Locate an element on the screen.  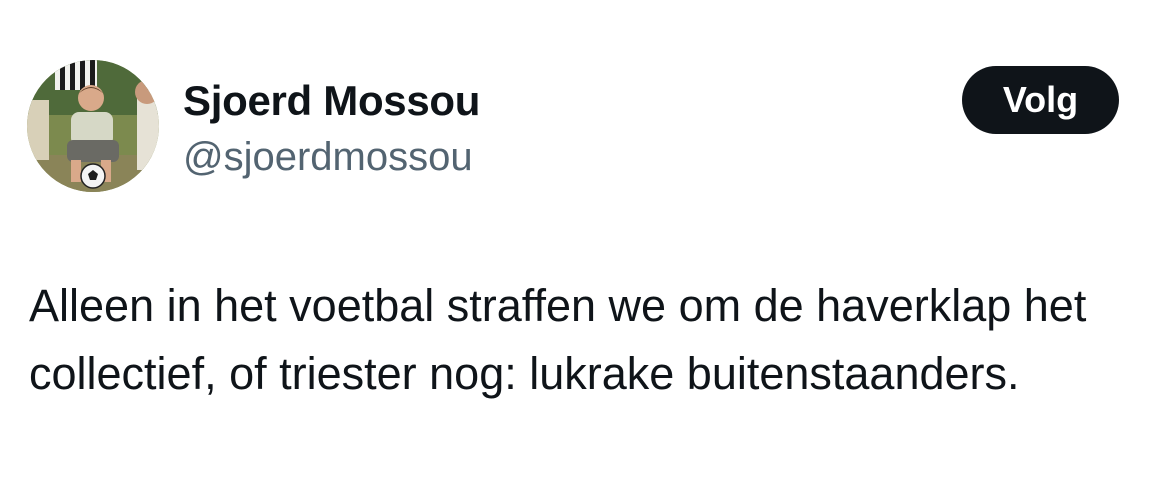
follow-button: Volg is located at coordinates (1040, 100).